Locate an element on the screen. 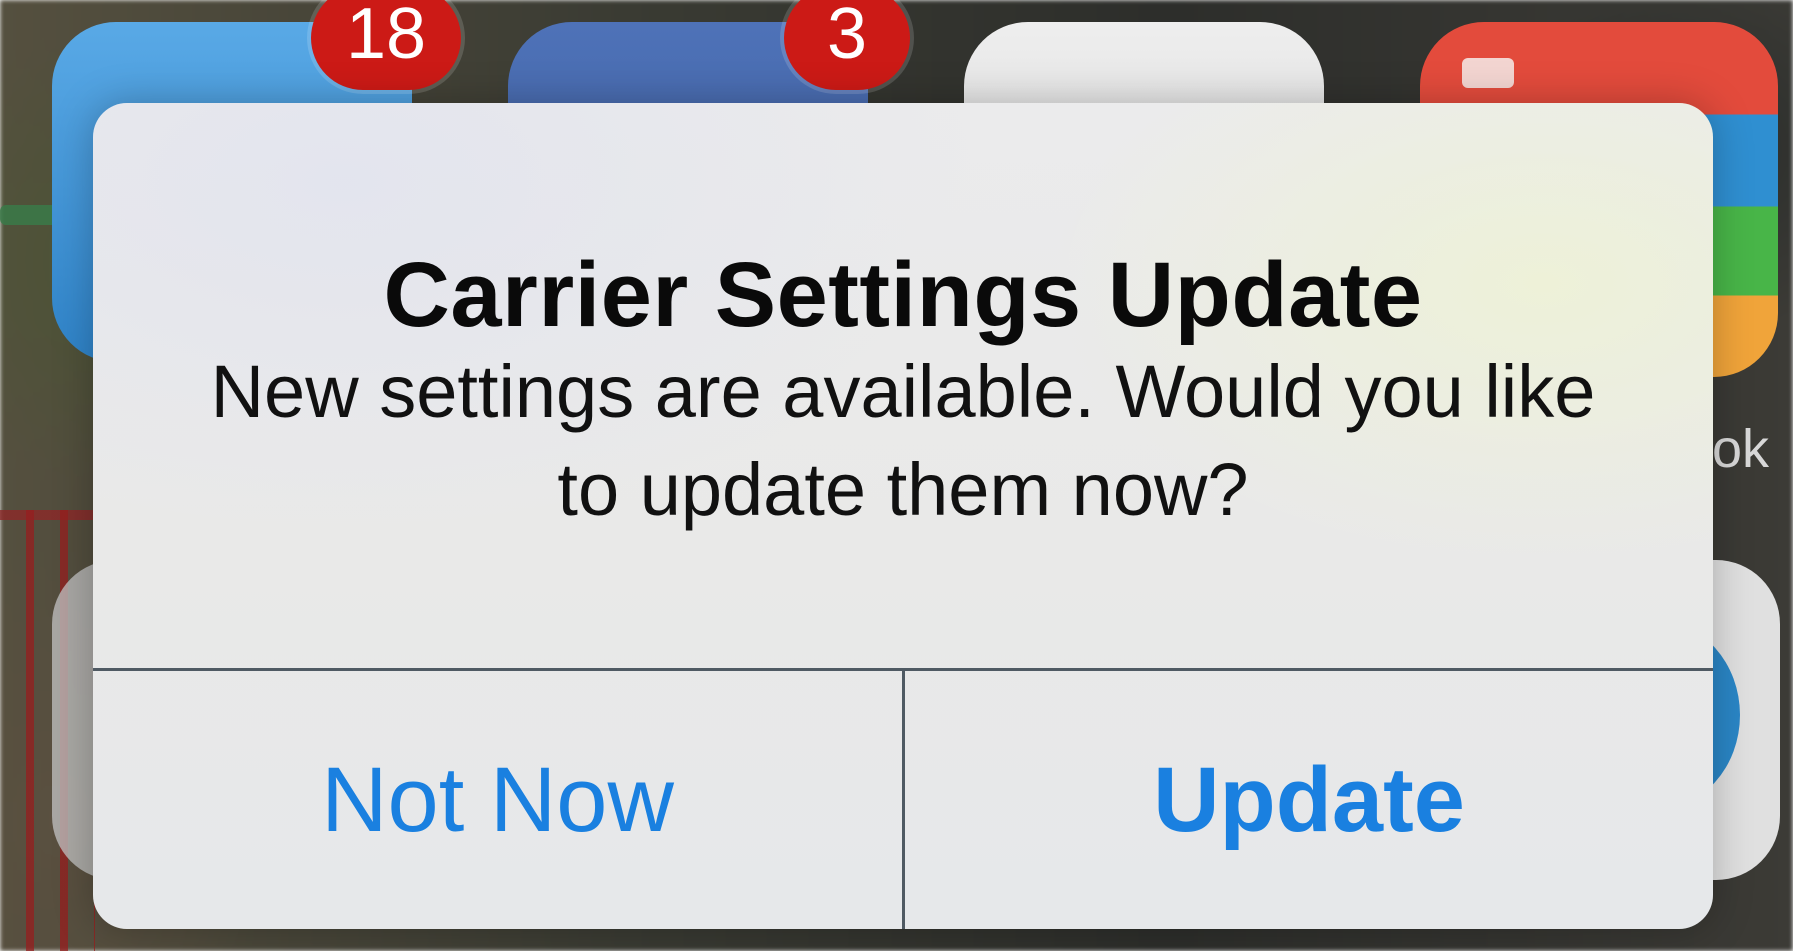 Image resolution: width=1793 pixels, height=951 pixels. notification-badge: 3 is located at coordinates (847, 45).